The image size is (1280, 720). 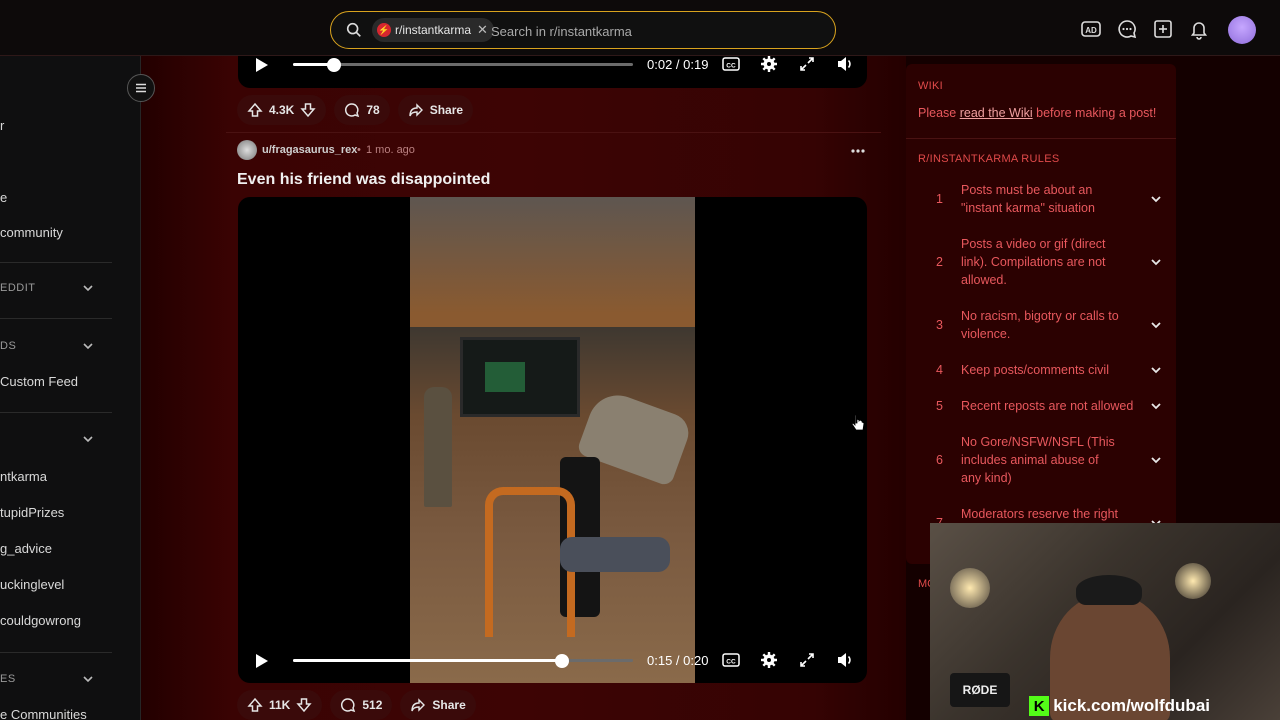 I want to click on comment-count: 78, so click(x=373, y=110).